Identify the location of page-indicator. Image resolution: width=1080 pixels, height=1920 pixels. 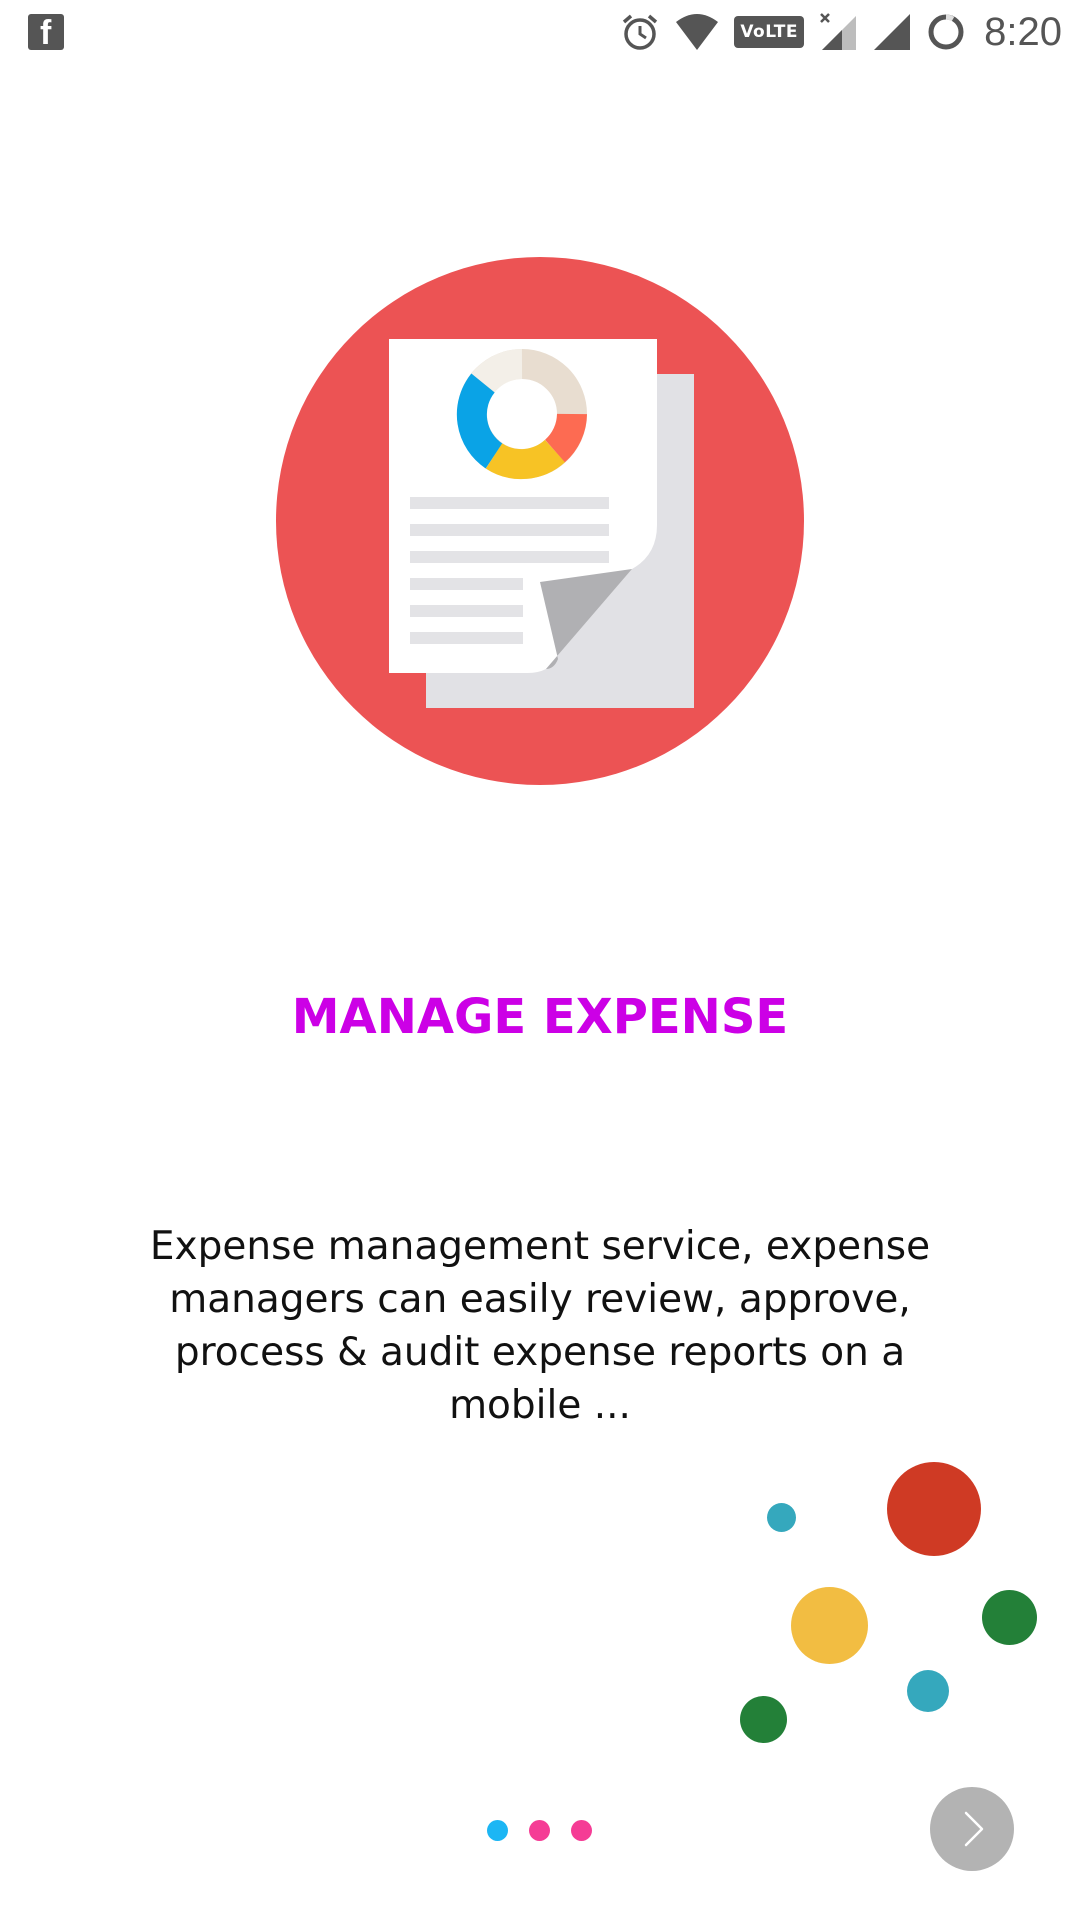
(542, 1831).